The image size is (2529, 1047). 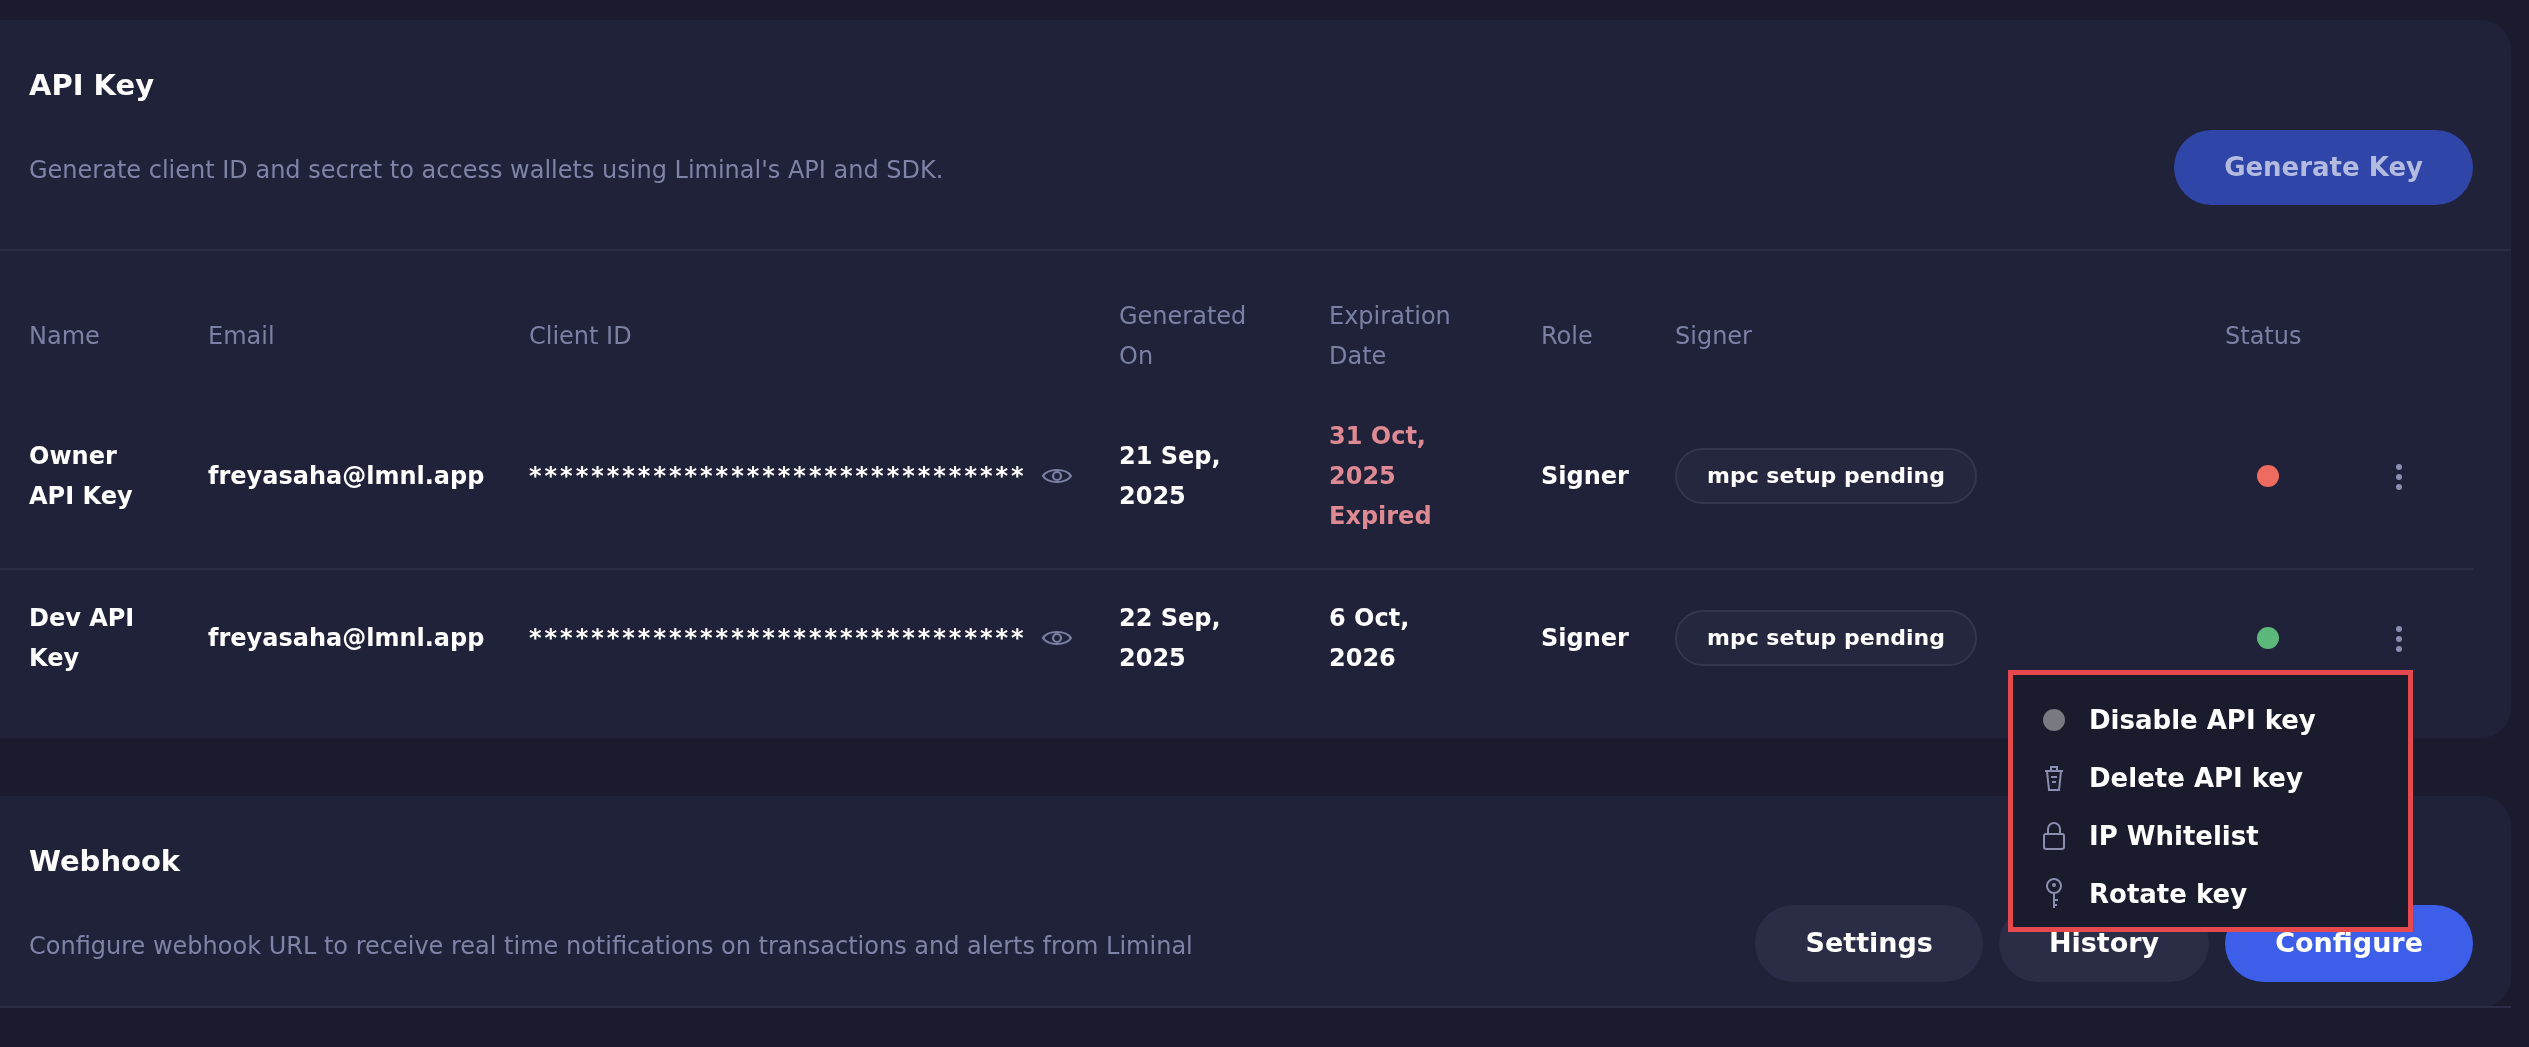 What do you see at coordinates (1378, 456) in the screenshot?
I see `expiration-date: 31 Oct, 2025` at bounding box center [1378, 456].